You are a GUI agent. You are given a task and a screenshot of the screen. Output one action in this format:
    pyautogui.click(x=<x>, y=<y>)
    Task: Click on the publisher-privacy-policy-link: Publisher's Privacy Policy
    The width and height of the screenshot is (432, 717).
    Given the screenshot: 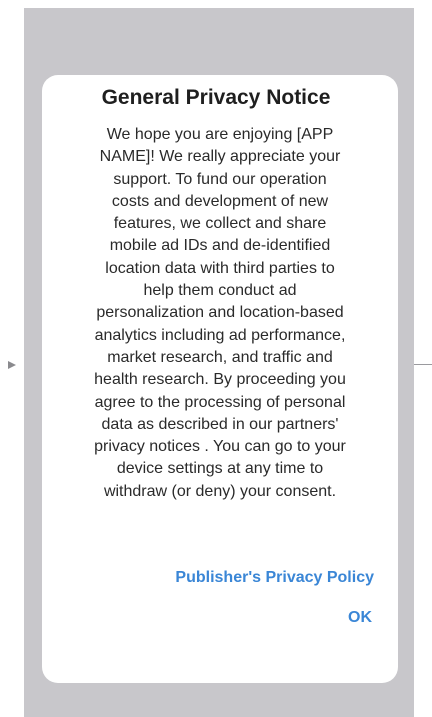 What is the action you would take?
    pyautogui.click(x=248, y=578)
    